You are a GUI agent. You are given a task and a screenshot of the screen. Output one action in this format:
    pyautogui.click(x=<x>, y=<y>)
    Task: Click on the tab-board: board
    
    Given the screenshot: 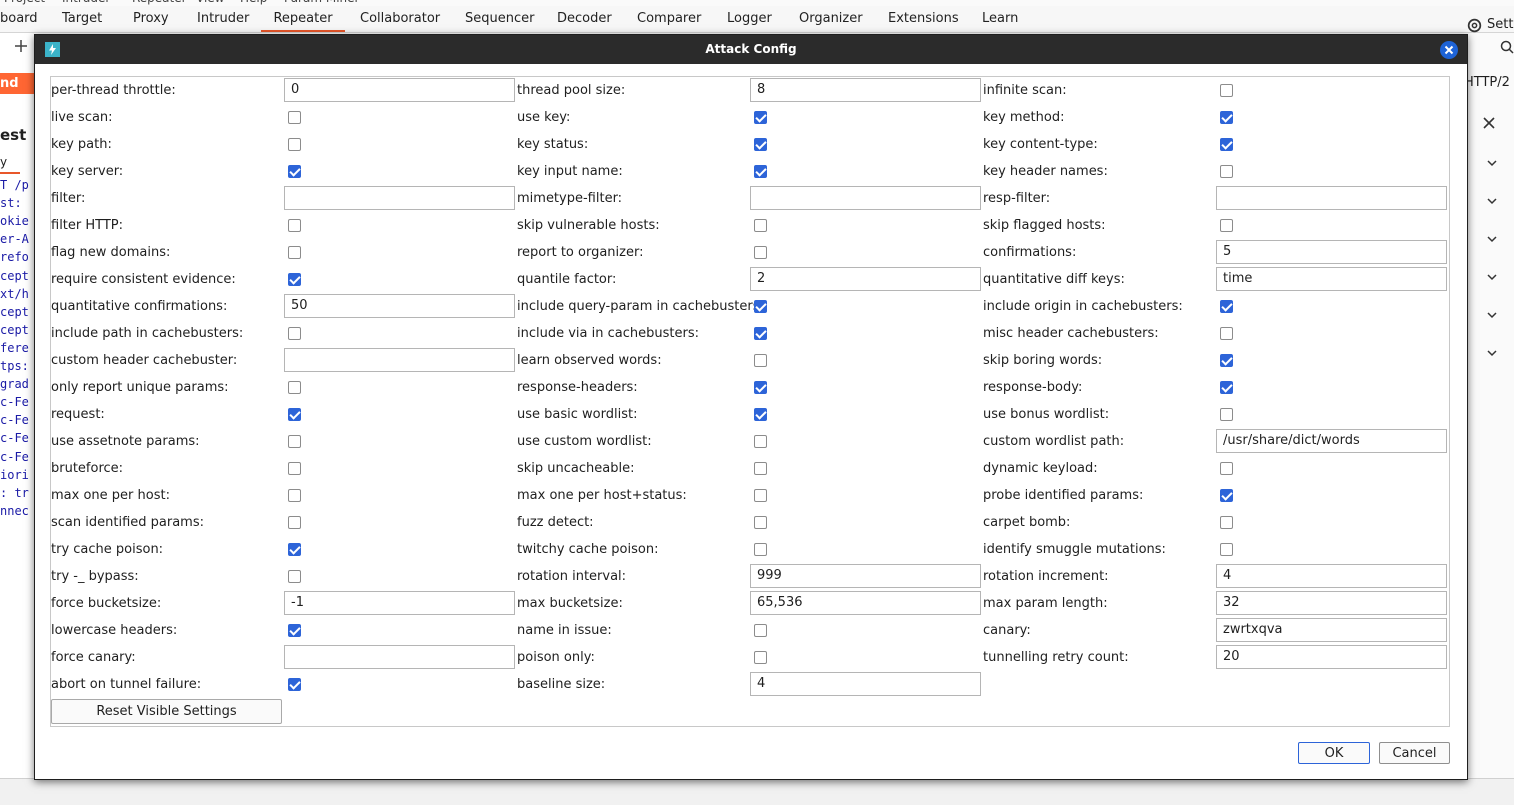 What is the action you would take?
    pyautogui.click(x=19, y=19)
    